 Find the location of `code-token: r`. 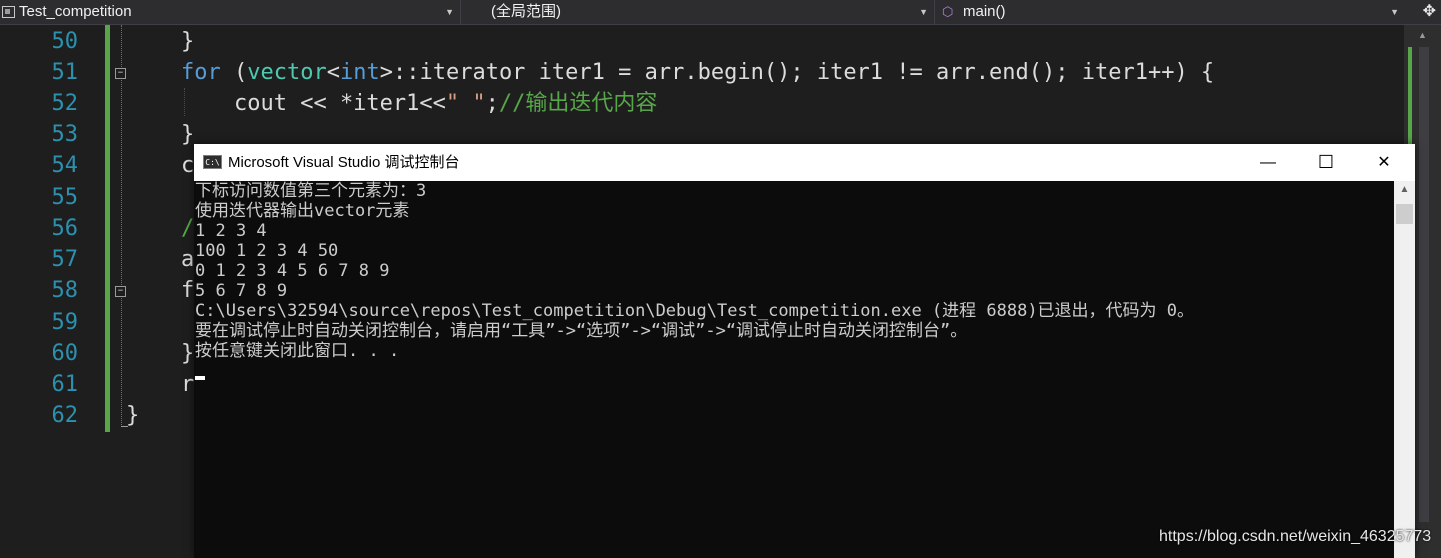

code-token: r is located at coordinates (188, 384).